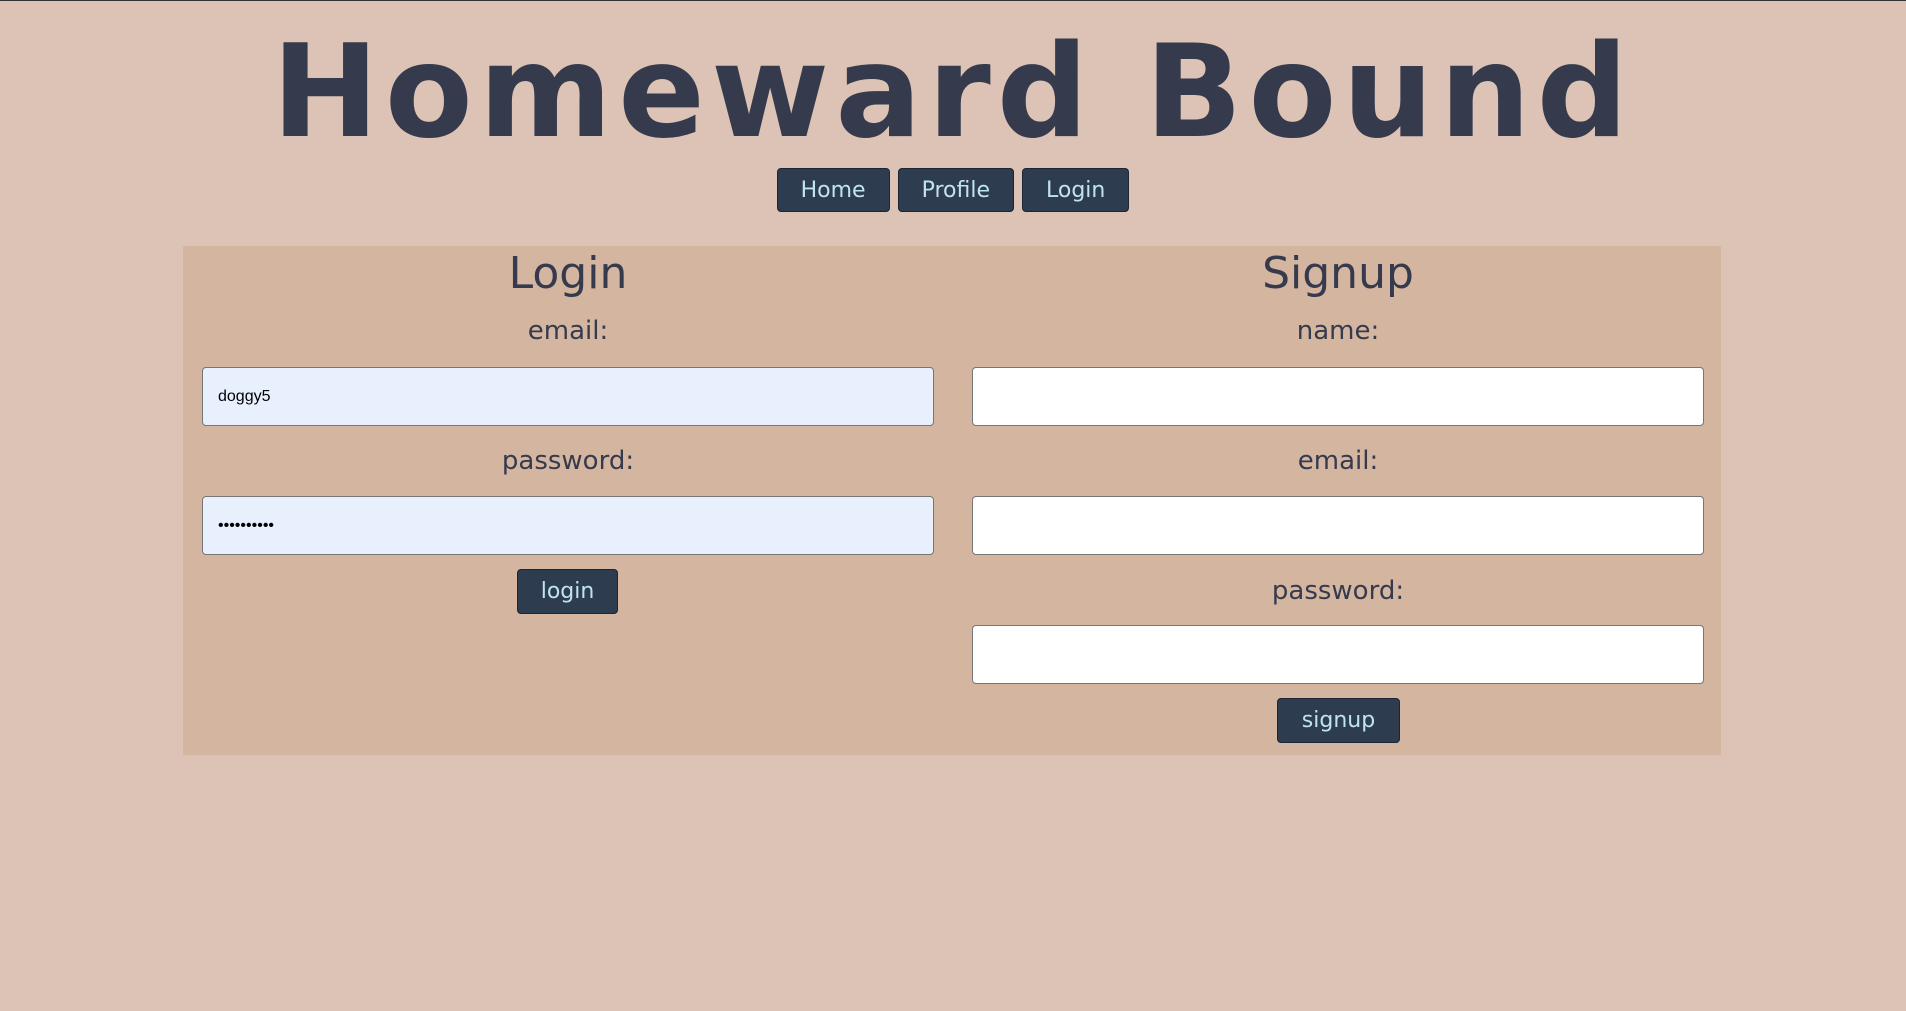  I want to click on main-nav: Home Profile Login, so click(953, 190).